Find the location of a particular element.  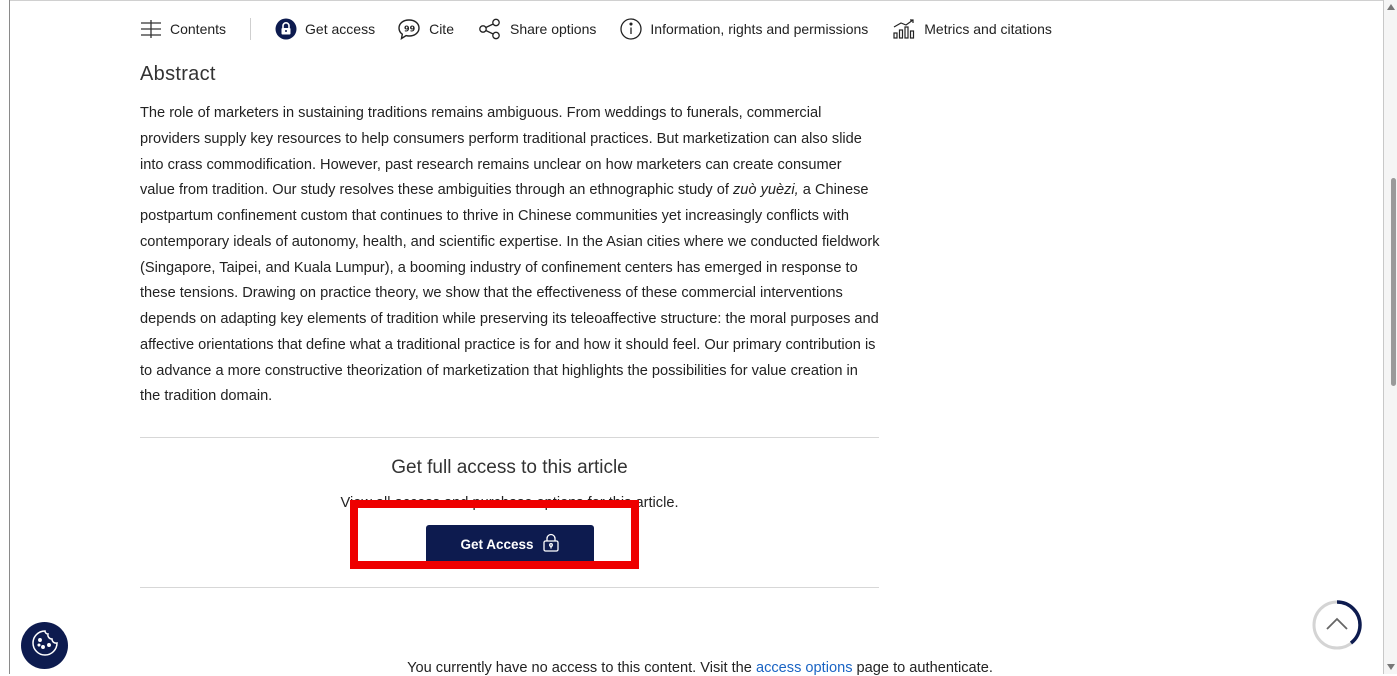

window-top-border is located at coordinates (696, 0).